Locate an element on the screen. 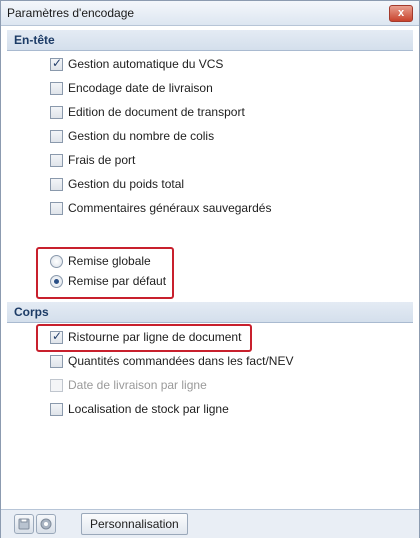 The height and width of the screenshot is (538, 420). radio-label: Remise par défaut is located at coordinates (117, 281).